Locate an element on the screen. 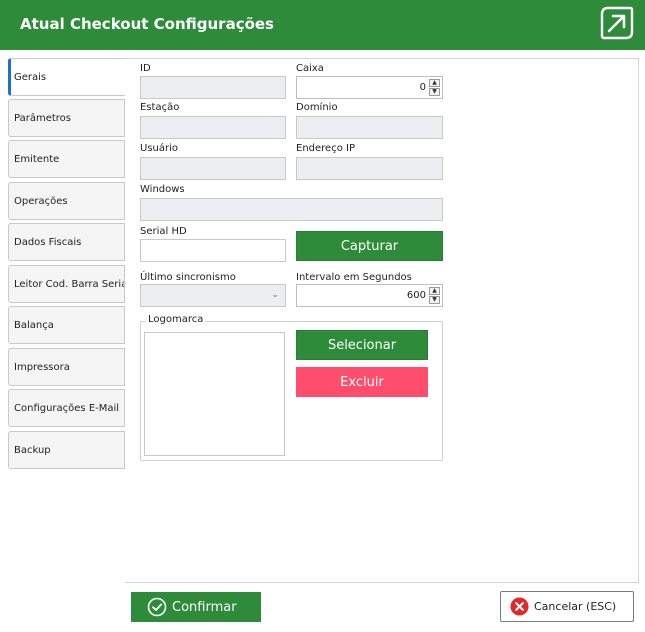 This screenshot has width=645, height=632. usuario-label: Usuário is located at coordinates (159, 148).